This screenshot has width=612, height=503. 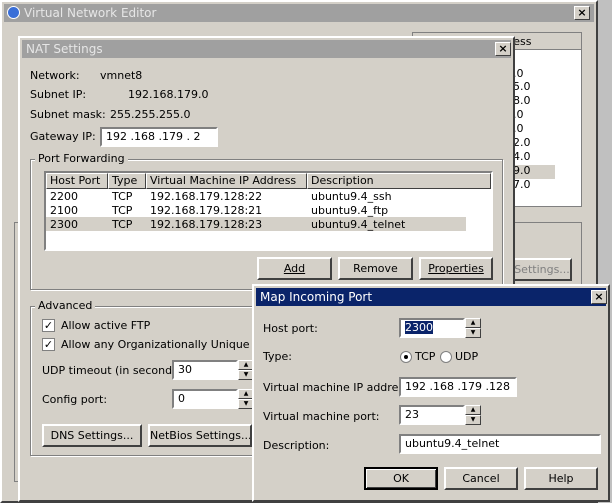 What do you see at coordinates (206, 224) in the screenshot?
I see `row-ip: 192.168.179.128:23` at bounding box center [206, 224].